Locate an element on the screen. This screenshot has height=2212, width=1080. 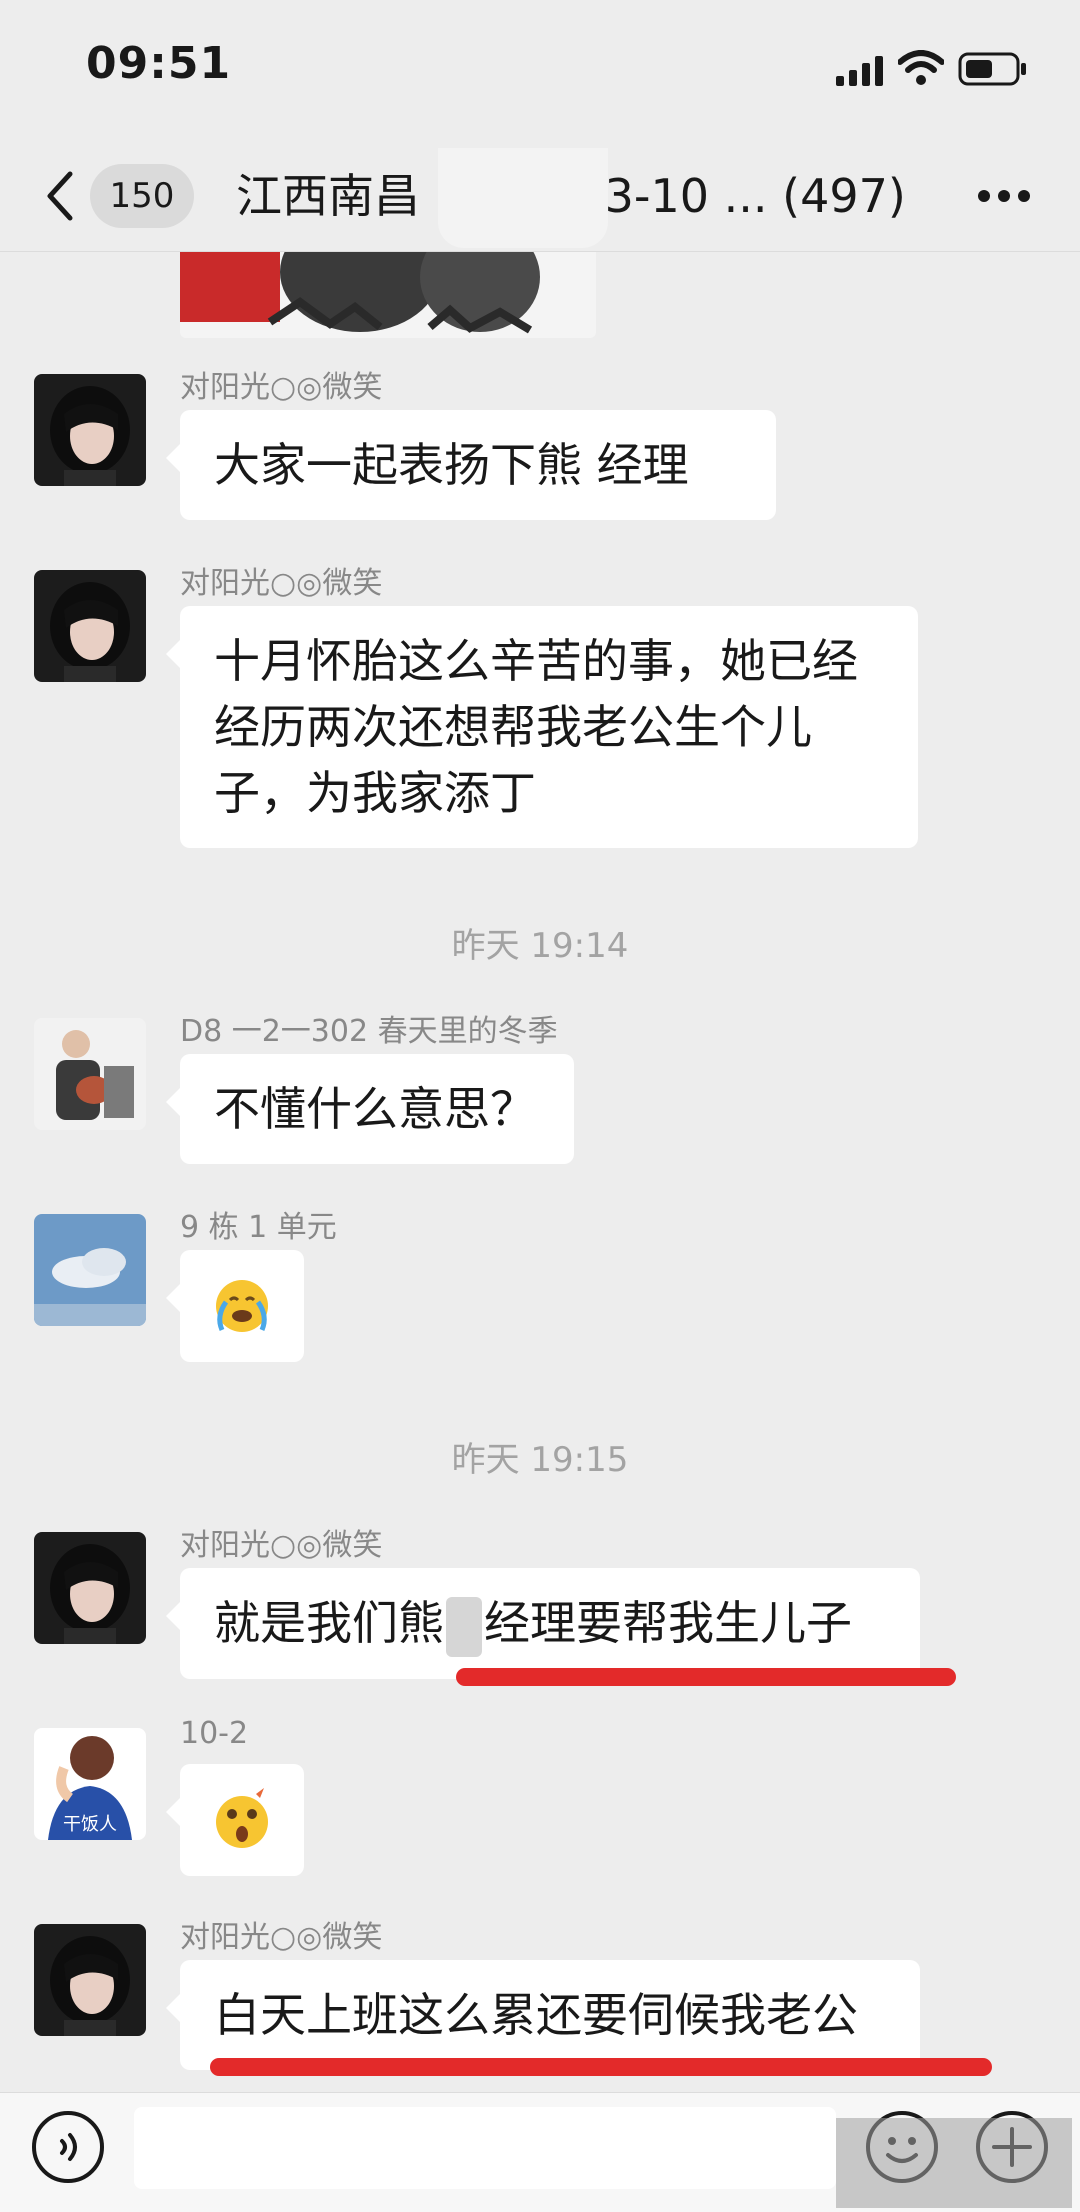
message-line: 十月怀胎这么辛苦的事，她已经 is located at coordinates (536, 661).